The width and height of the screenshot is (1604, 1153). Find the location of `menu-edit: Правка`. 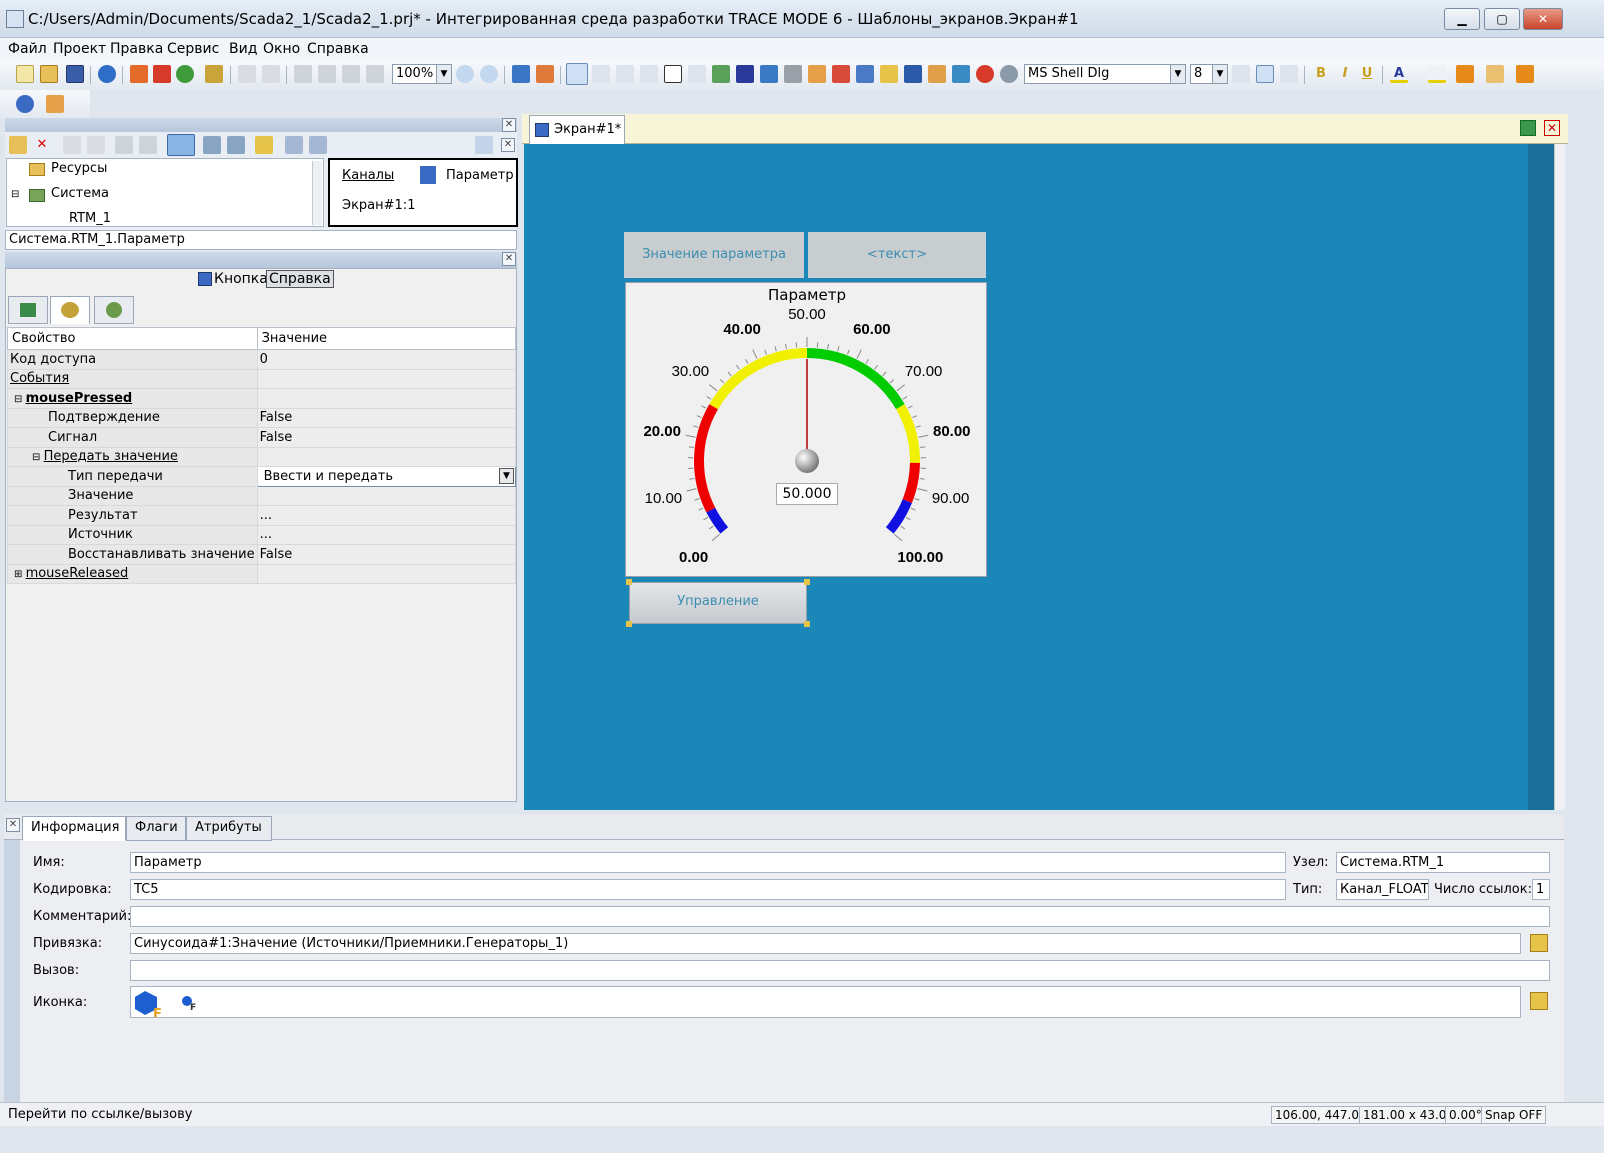

menu-edit: Правка is located at coordinates (136, 49).